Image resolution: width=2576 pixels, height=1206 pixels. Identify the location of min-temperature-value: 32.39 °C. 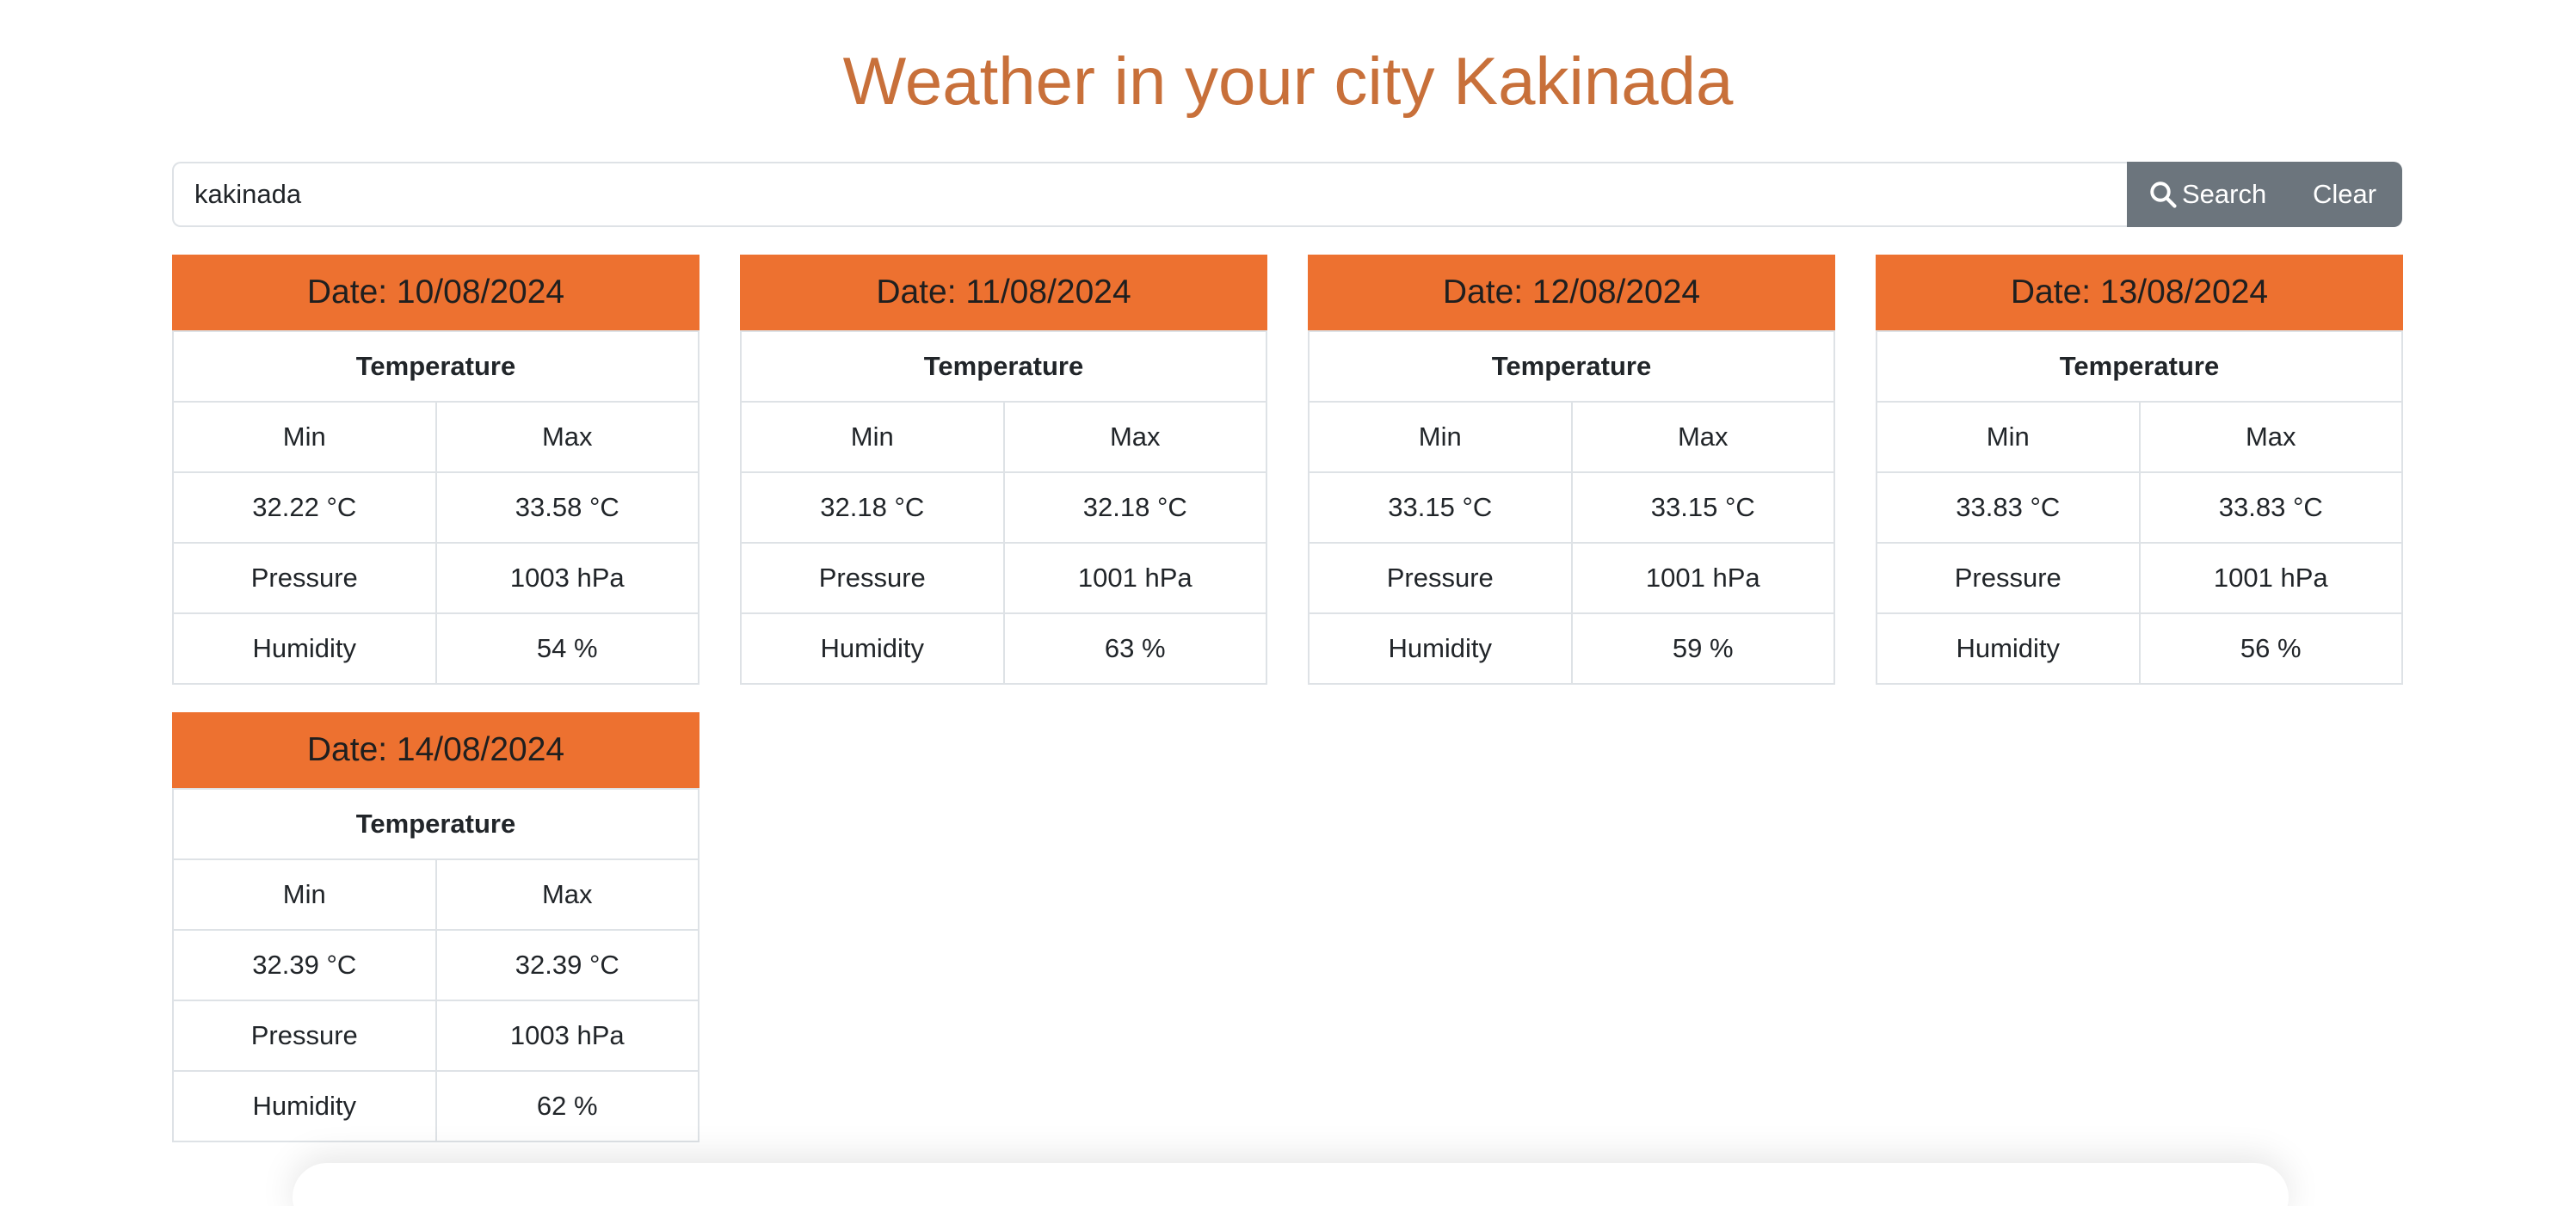
(305, 965).